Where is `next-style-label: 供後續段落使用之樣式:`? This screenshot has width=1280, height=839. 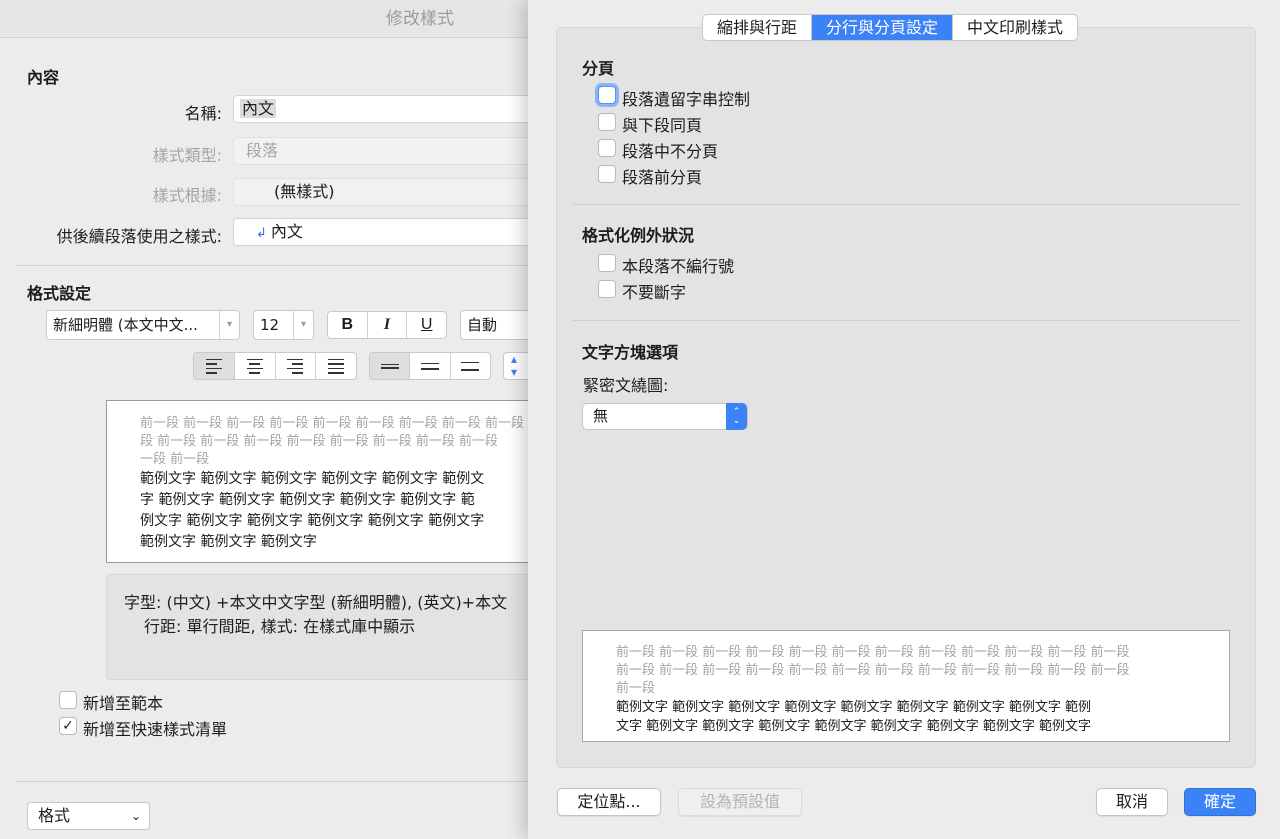
next-style-label: 供後續段落使用之樣式: is located at coordinates (139, 236).